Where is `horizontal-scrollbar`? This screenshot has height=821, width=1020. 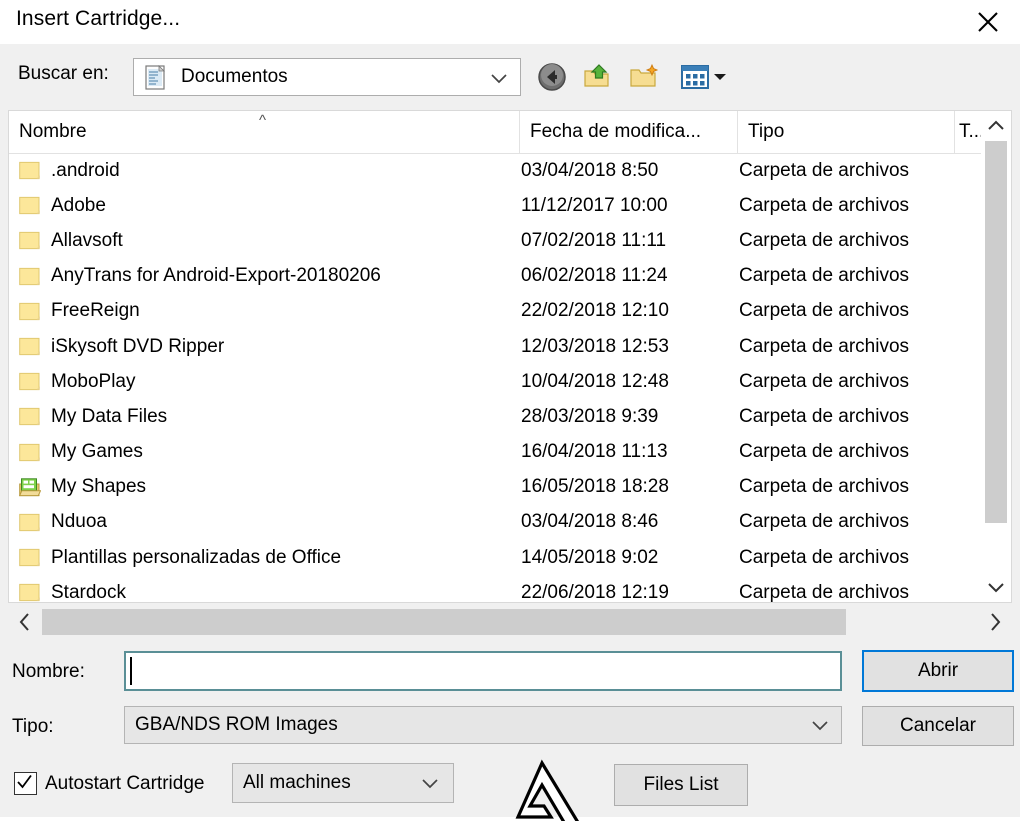 horizontal-scrollbar is located at coordinates (510, 622).